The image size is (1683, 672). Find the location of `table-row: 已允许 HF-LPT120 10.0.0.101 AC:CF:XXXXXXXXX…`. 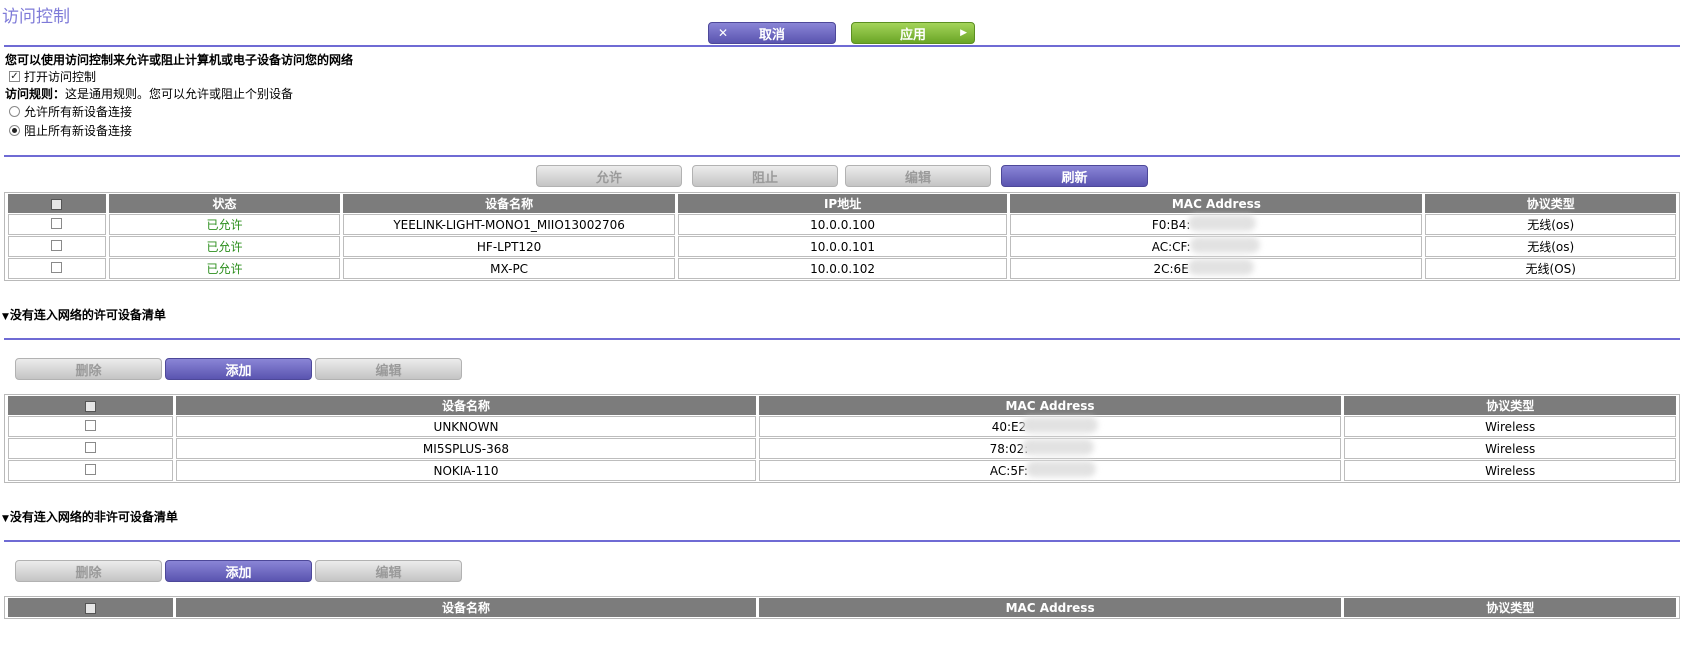

table-row: 已允许 HF-LPT120 10.0.0.101 AC:CF:XXXXXXXXX… is located at coordinates (842, 246).